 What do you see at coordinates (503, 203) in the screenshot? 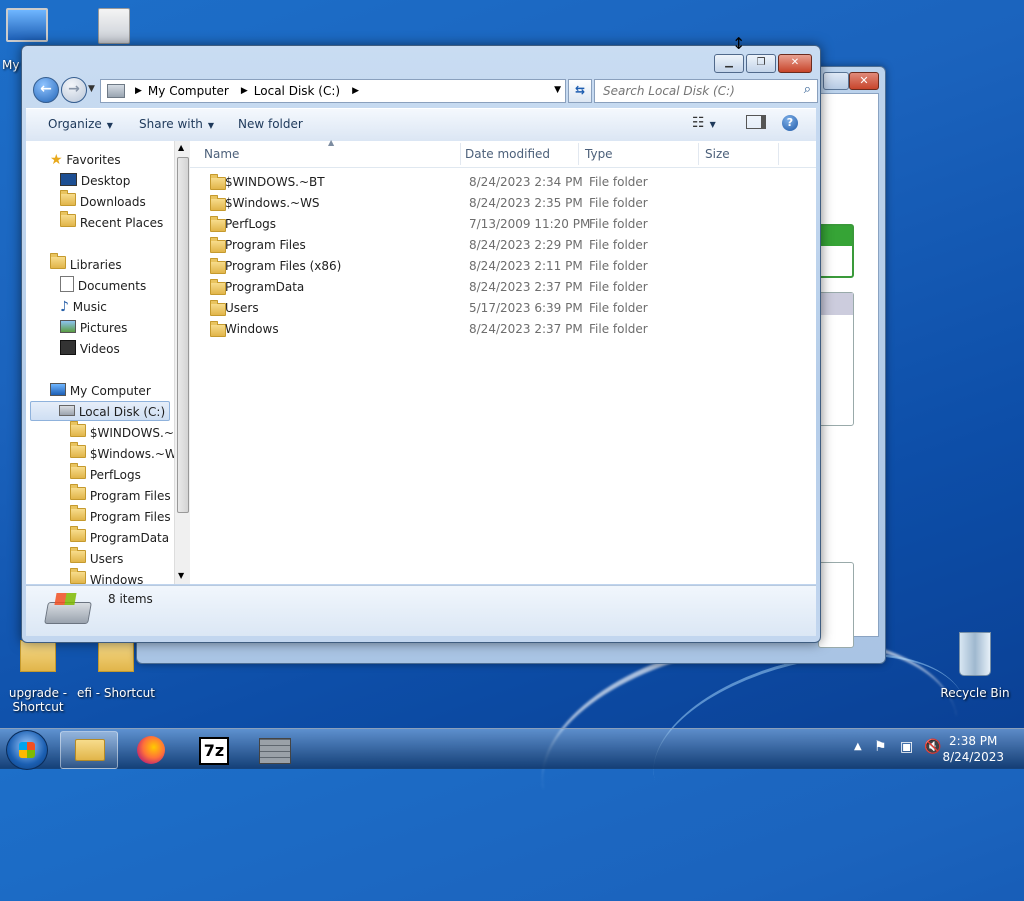
I see `file-row: $Windows.~WS 8/24/2023 2:35 PM File folder` at bounding box center [503, 203].